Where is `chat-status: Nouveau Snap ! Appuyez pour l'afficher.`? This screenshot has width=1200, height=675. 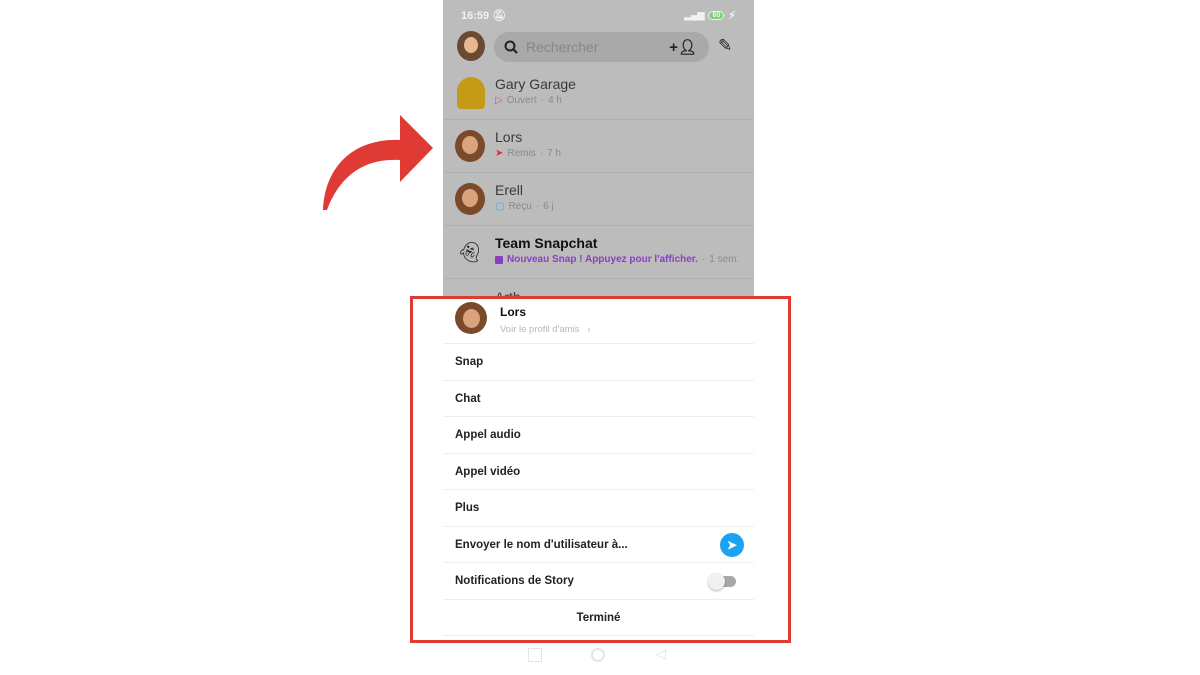
chat-status: Nouveau Snap ! Appuyez pour l'afficher. is located at coordinates (602, 259).